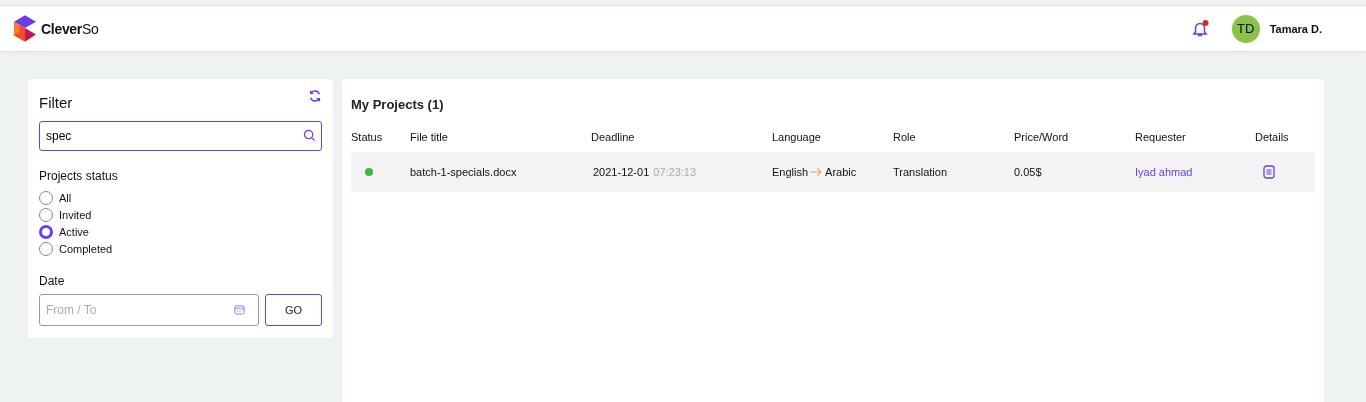 This screenshot has height=402, width=1366. Describe the element at coordinates (1042, 137) in the screenshot. I see `column-header: Price/Word` at that location.